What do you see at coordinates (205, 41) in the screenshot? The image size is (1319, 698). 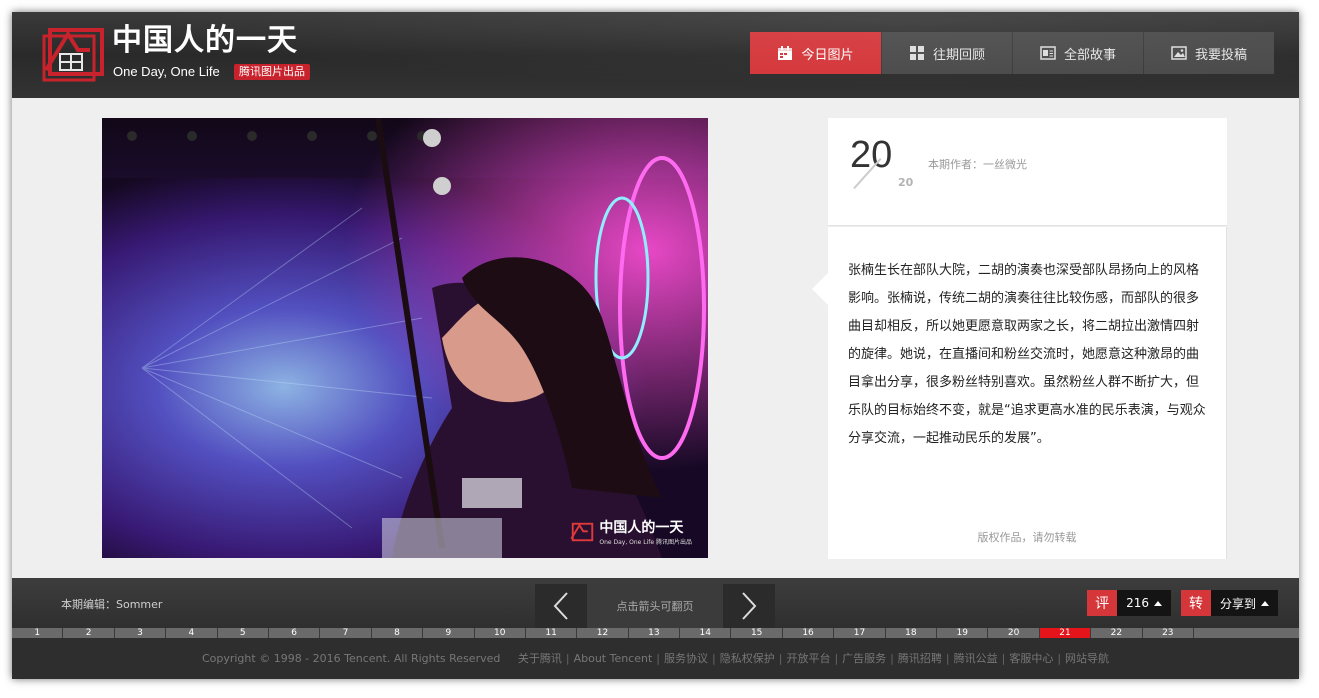 I see `site-title: 中国人的一天` at bounding box center [205, 41].